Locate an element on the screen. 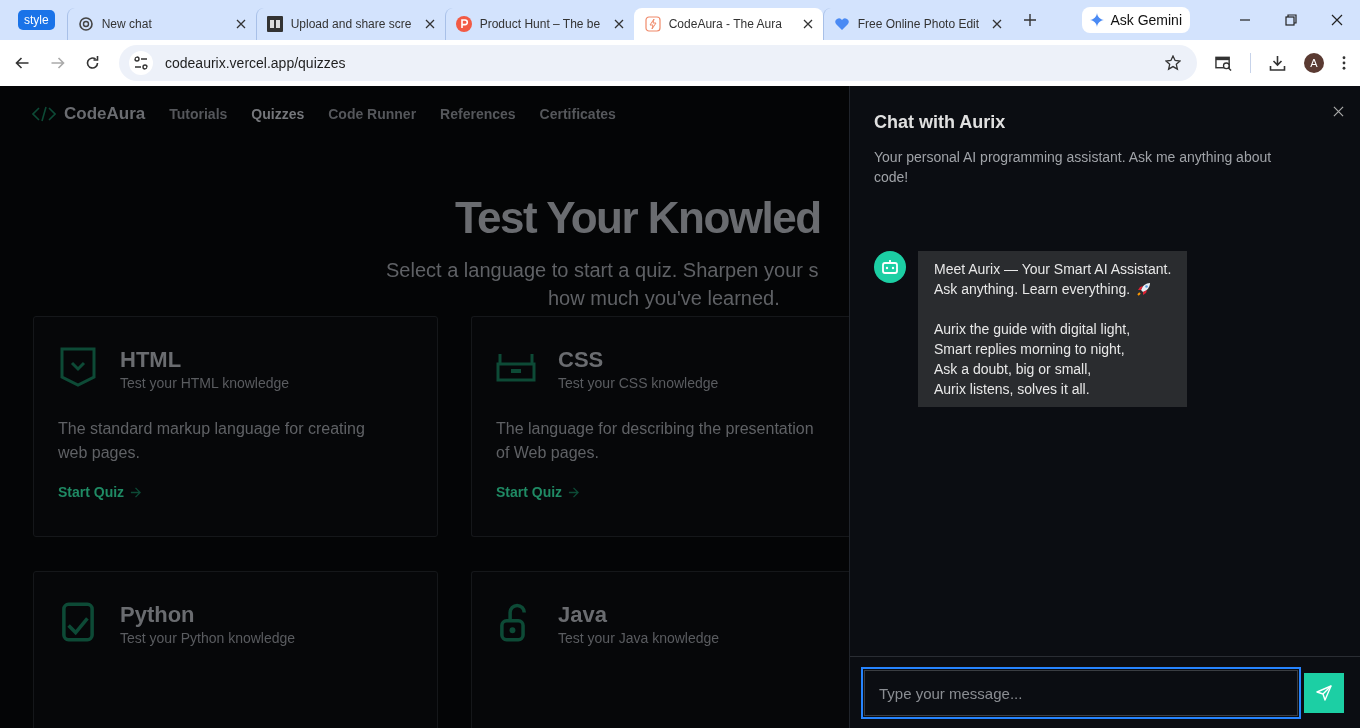 Image resolution: width=1360 pixels, height=728 pixels. avatar: A is located at coordinates (1314, 63).